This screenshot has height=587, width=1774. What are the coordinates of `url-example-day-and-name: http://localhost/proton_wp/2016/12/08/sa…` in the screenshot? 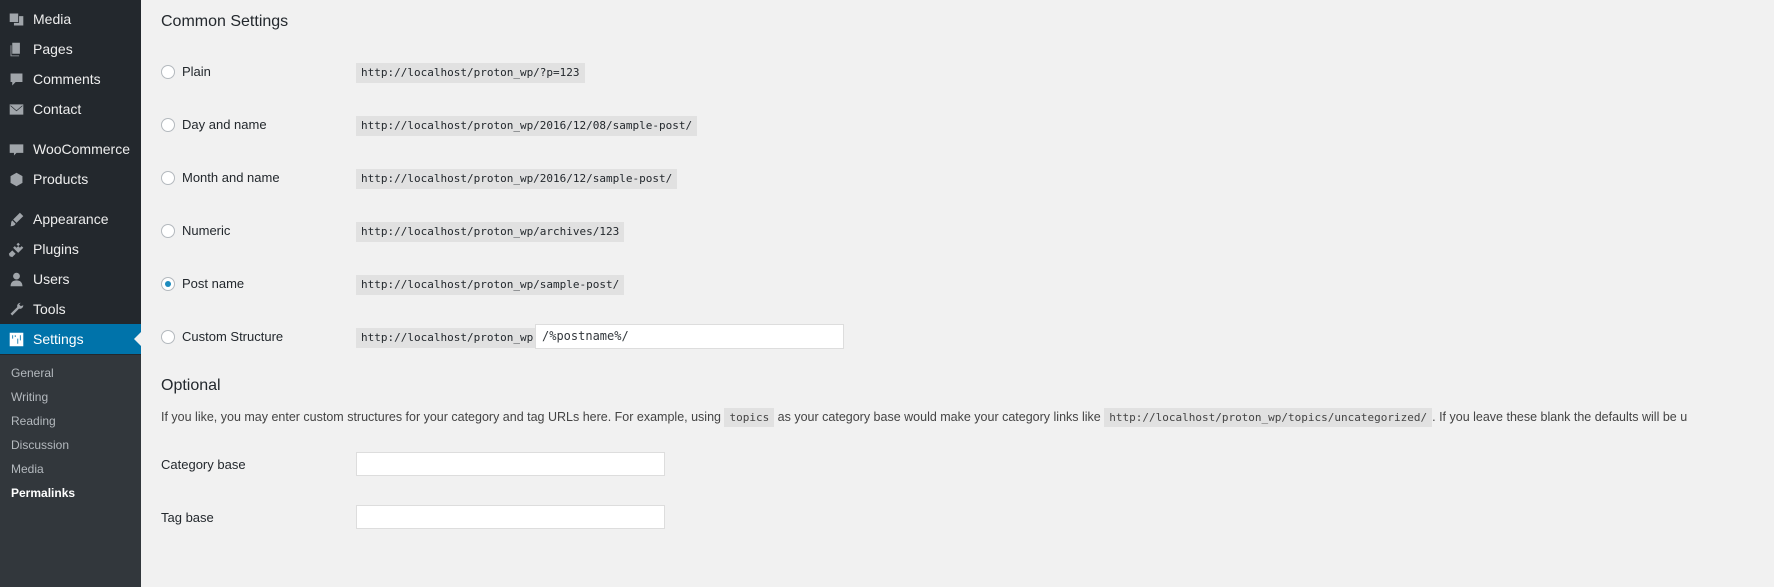 It's located at (527, 126).